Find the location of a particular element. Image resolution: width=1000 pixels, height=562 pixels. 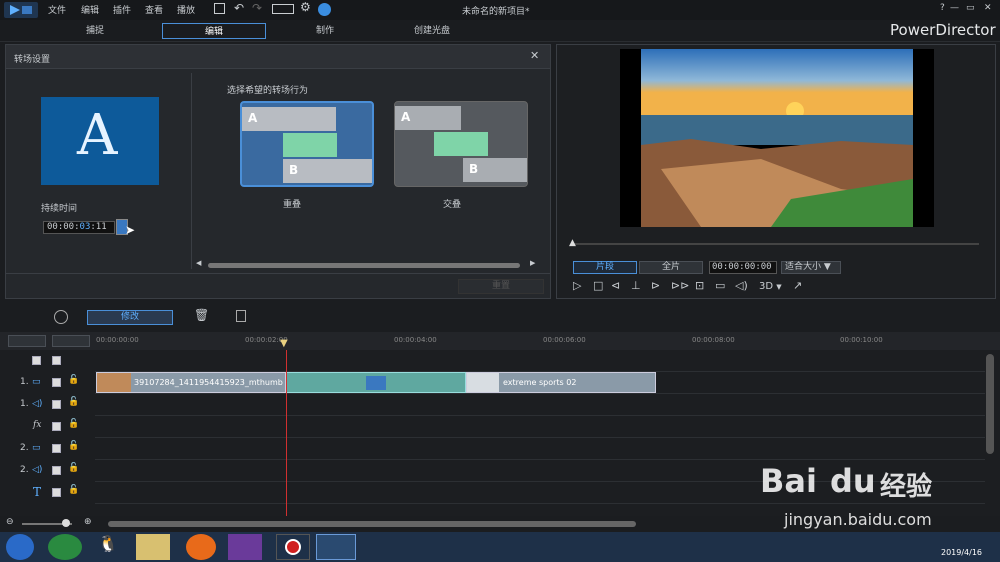

video-track-icon: ▭ is located at coordinates (36, 382).